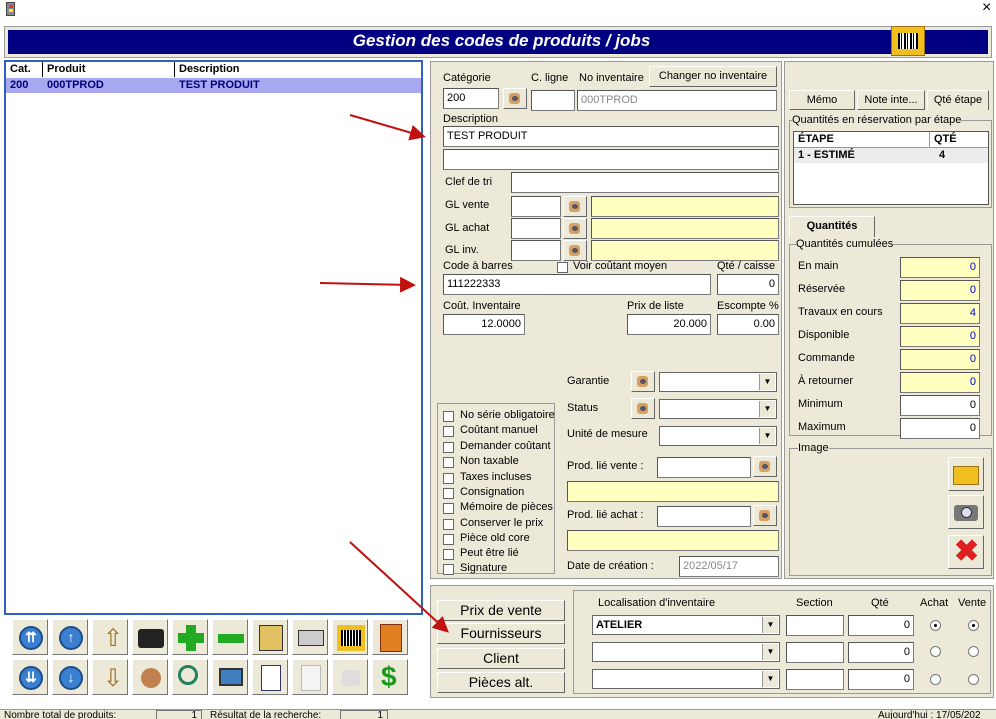  Describe the element at coordinates (384, 373) in the screenshot. I see `annotation-arrows` at that location.